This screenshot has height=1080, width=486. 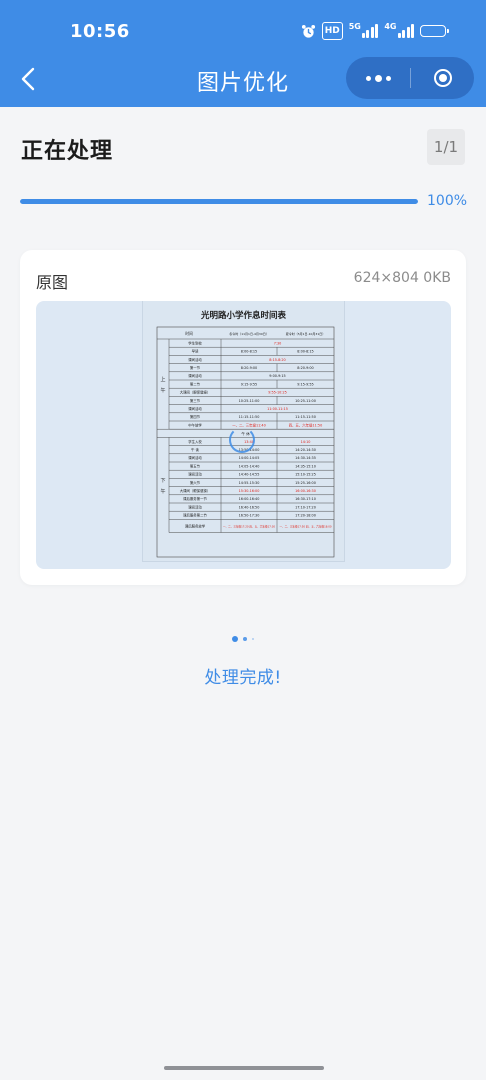 What do you see at coordinates (195, 351) in the screenshot?
I see `schedule-row-name: 早读` at bounding box center [195, 351].